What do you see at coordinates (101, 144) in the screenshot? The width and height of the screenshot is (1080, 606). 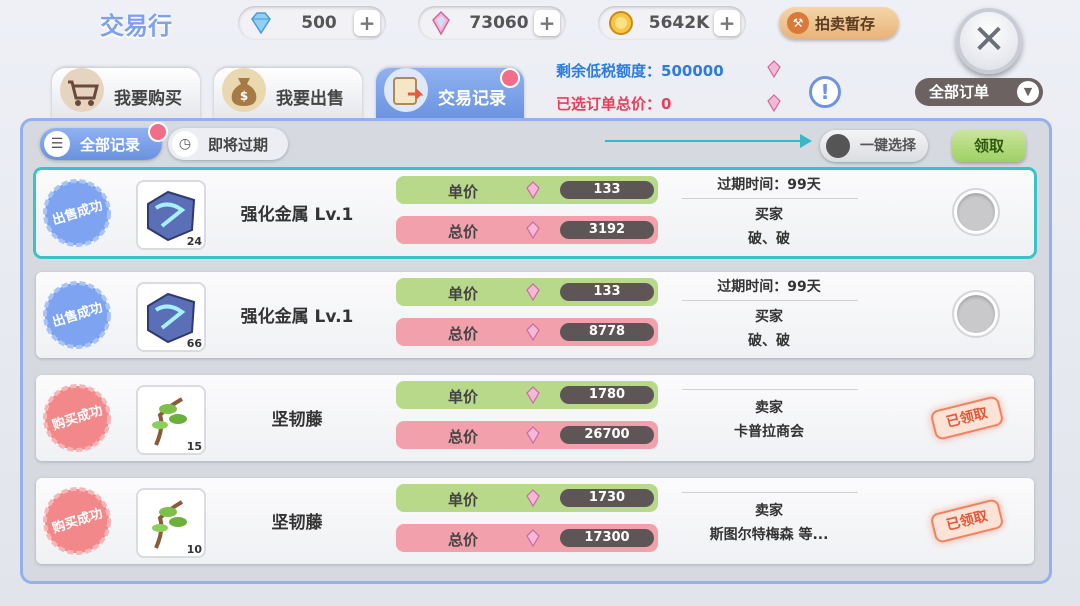 I see `filter-all-records: ☰ 全部记录` at bounding box center [101, 144].